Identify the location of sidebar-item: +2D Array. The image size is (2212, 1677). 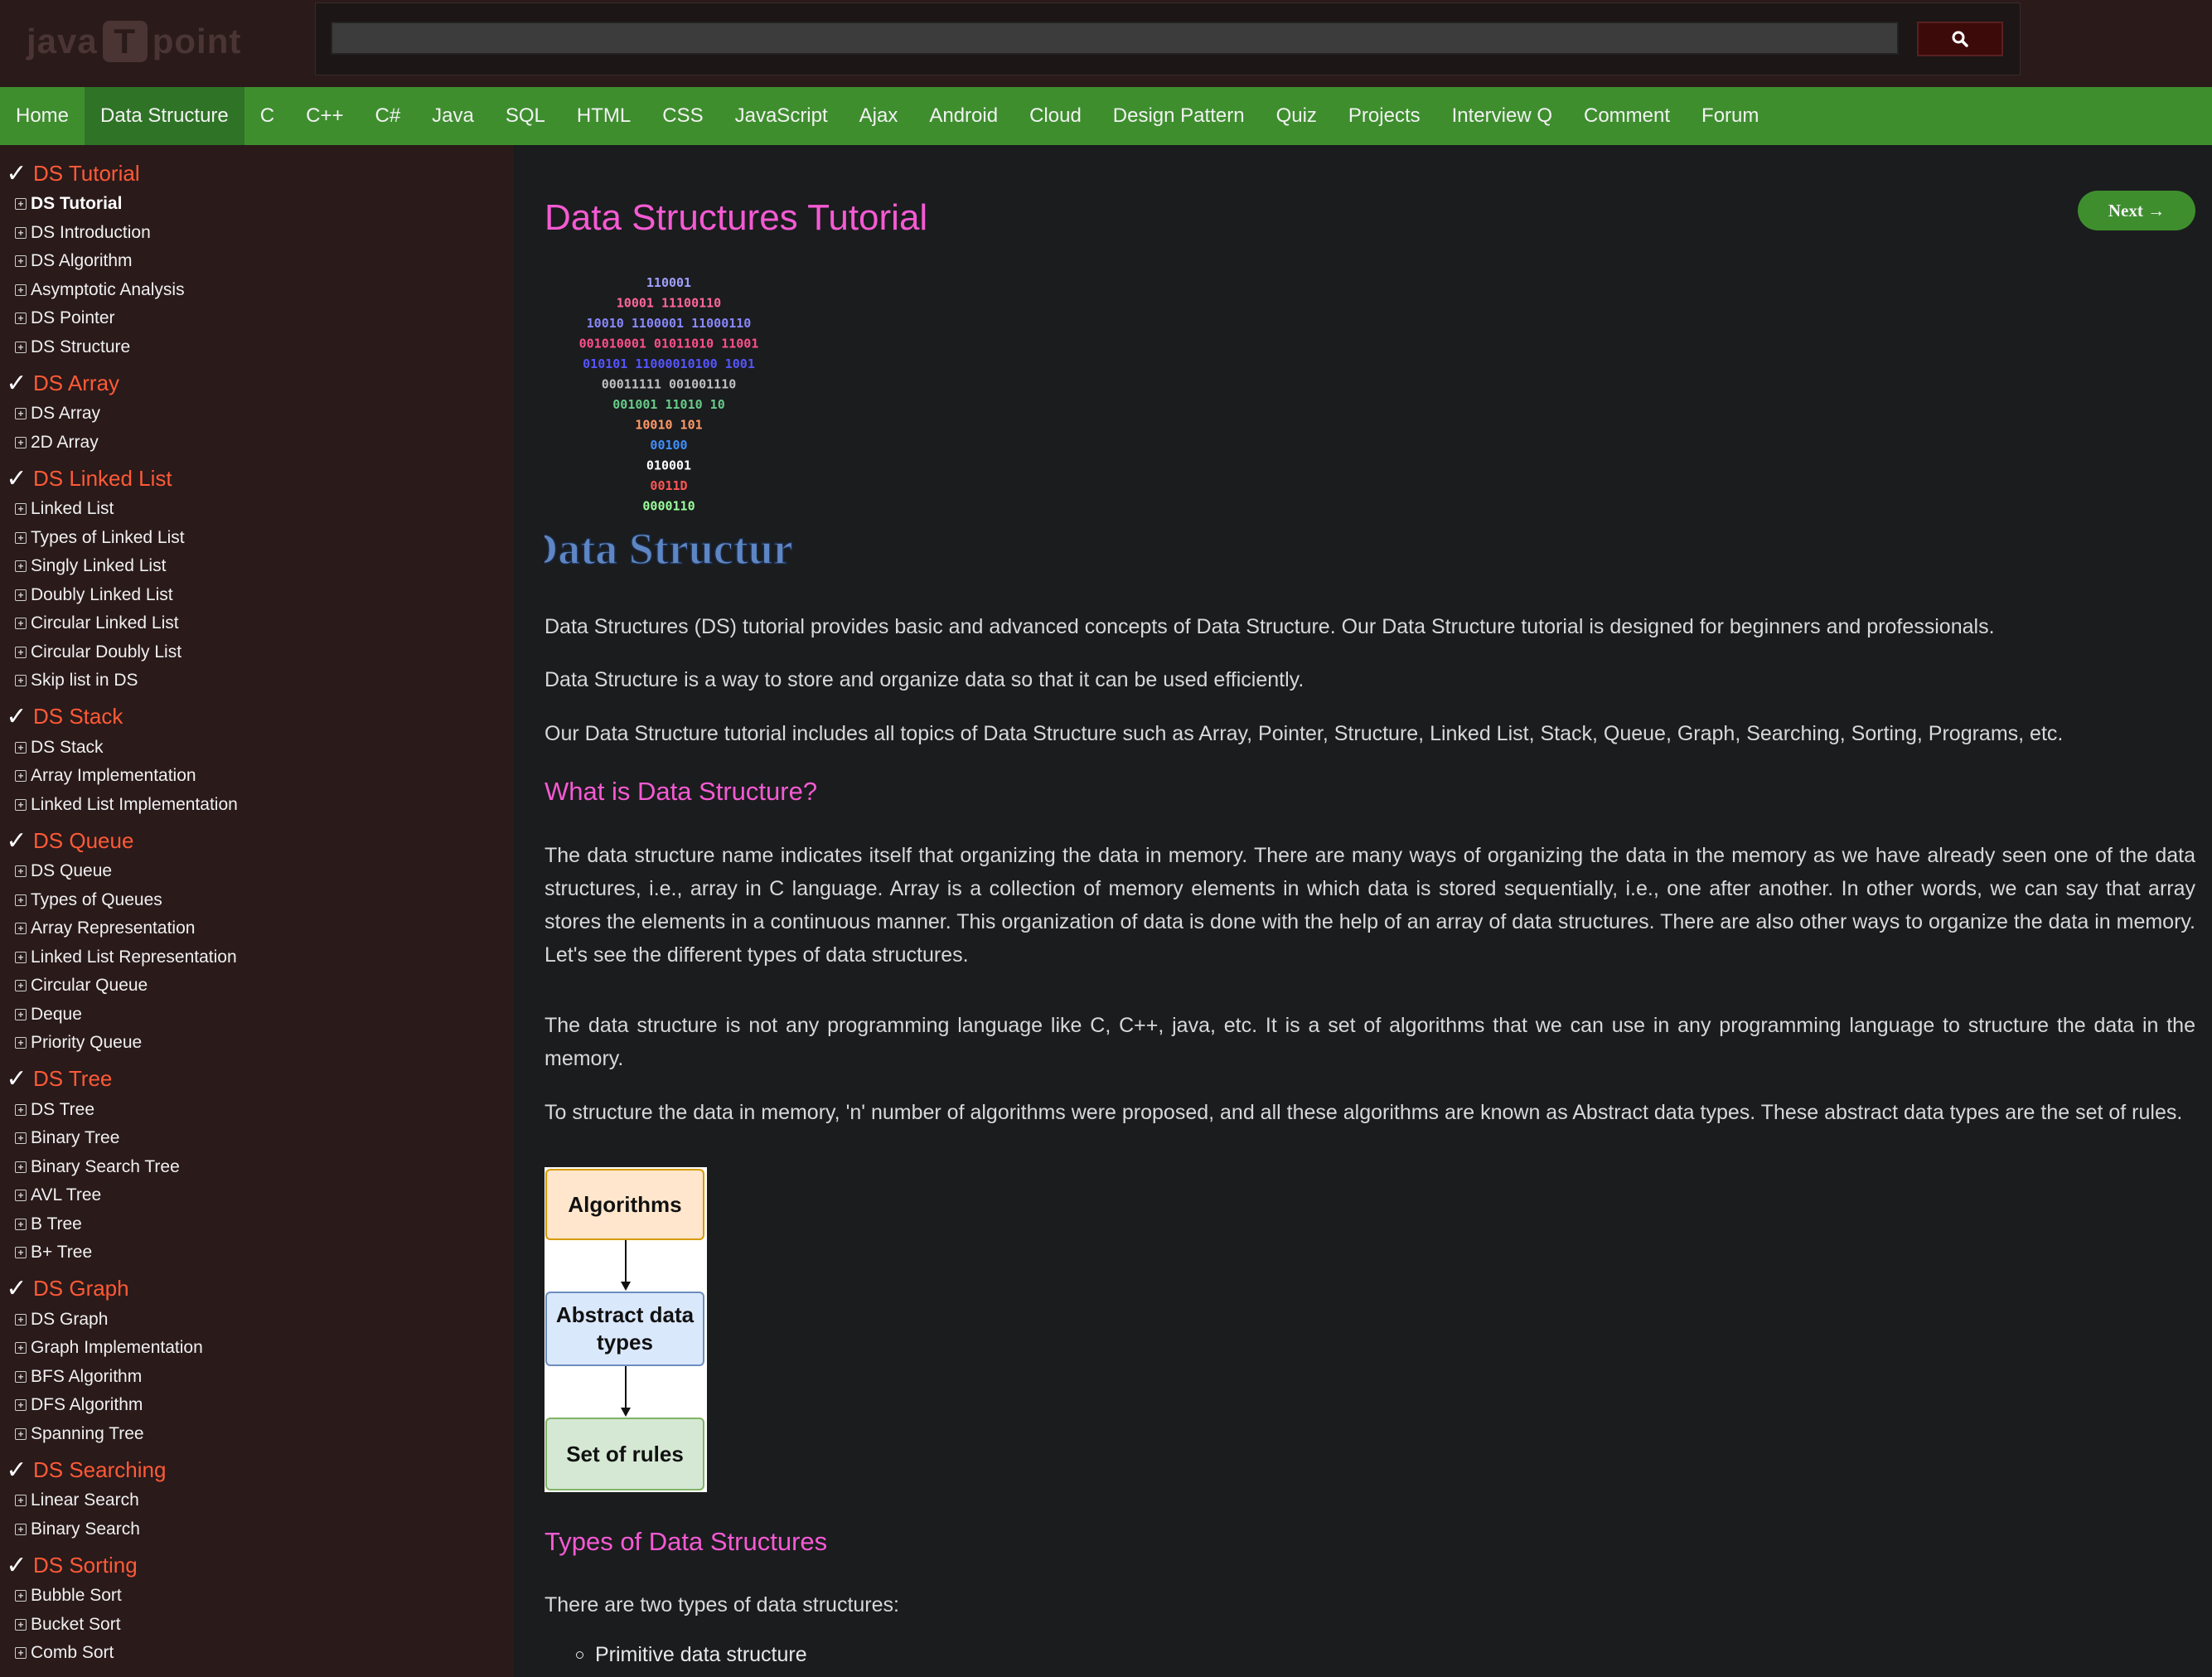
(257, 443).